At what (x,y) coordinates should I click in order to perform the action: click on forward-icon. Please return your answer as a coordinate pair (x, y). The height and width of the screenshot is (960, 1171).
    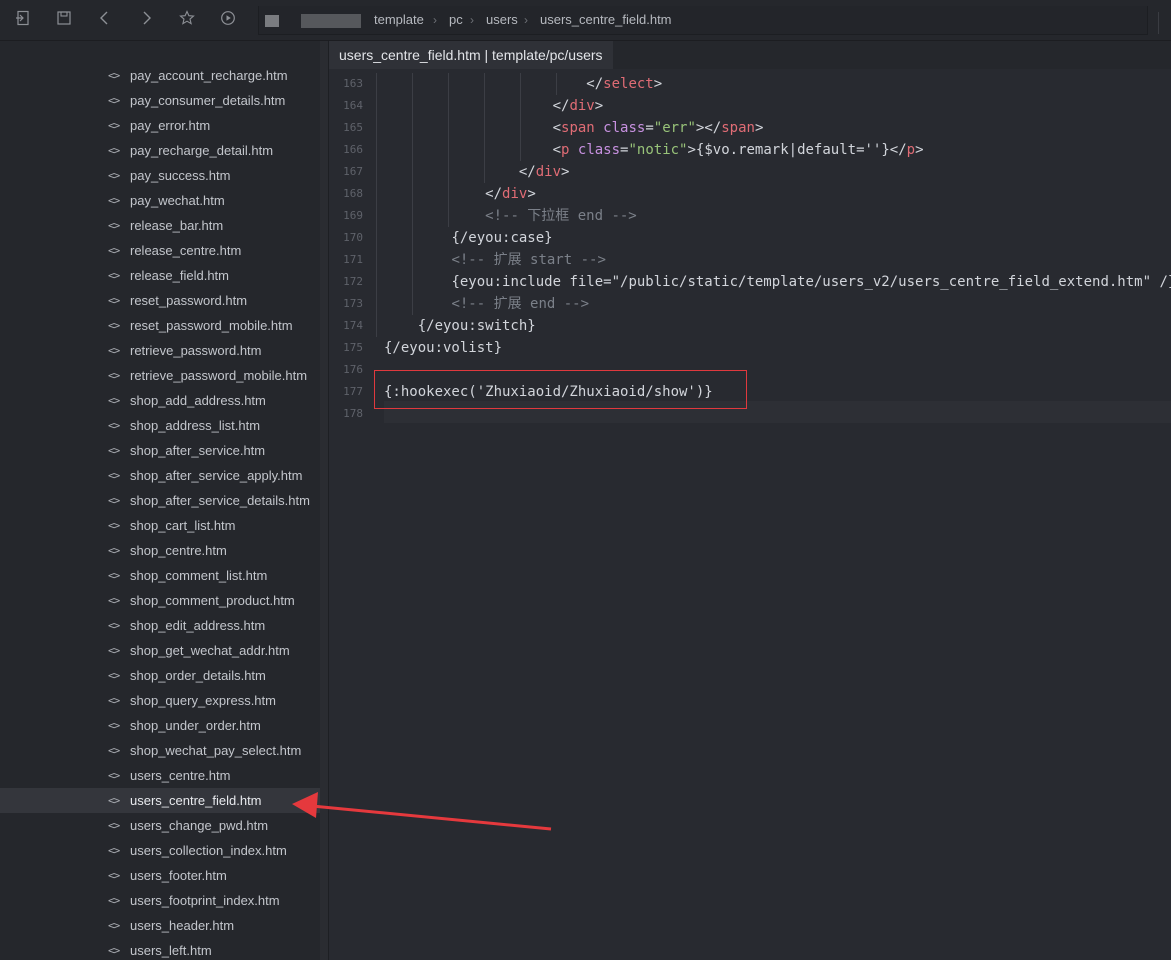
    Looking at the image, I should click on (146, 20).